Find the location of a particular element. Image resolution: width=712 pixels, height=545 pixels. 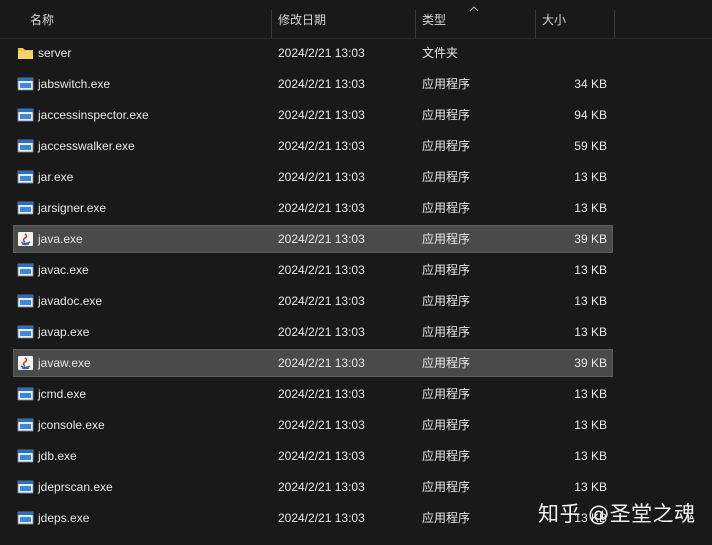

file-name: jabswitch.exe is located at coordinates (74, 84).